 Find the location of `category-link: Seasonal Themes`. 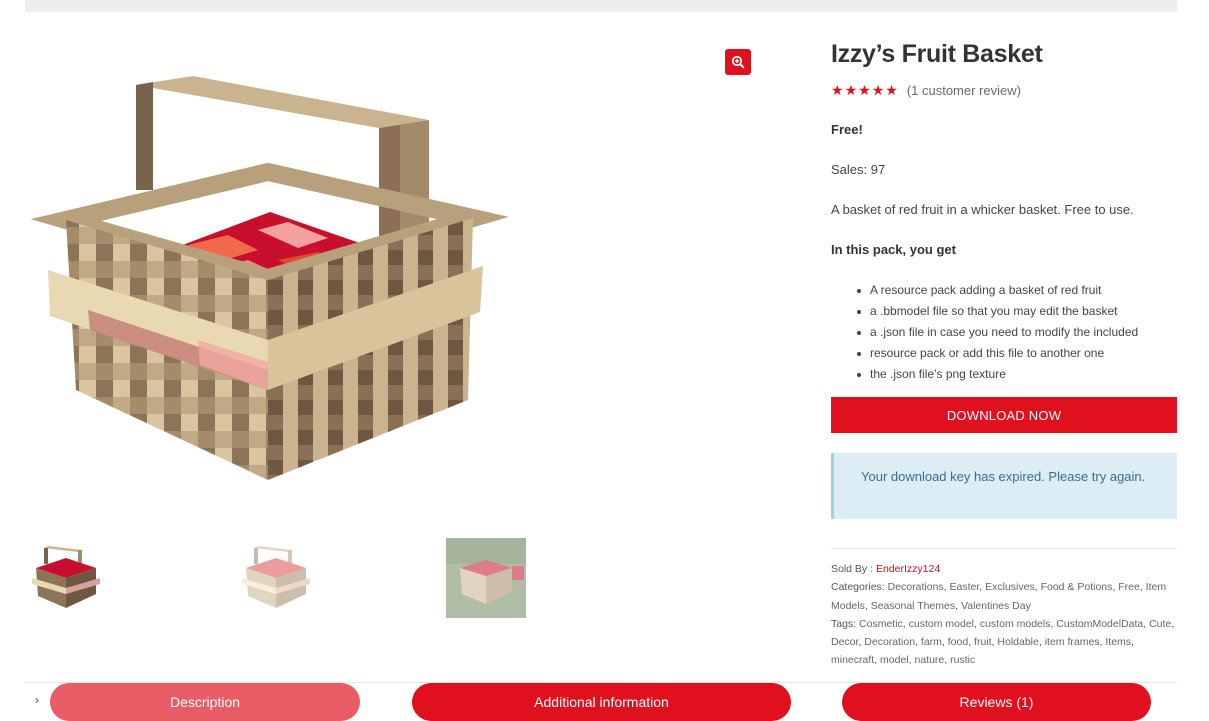

category-link: Seasonal Themes is located at coordinates (913, 606).